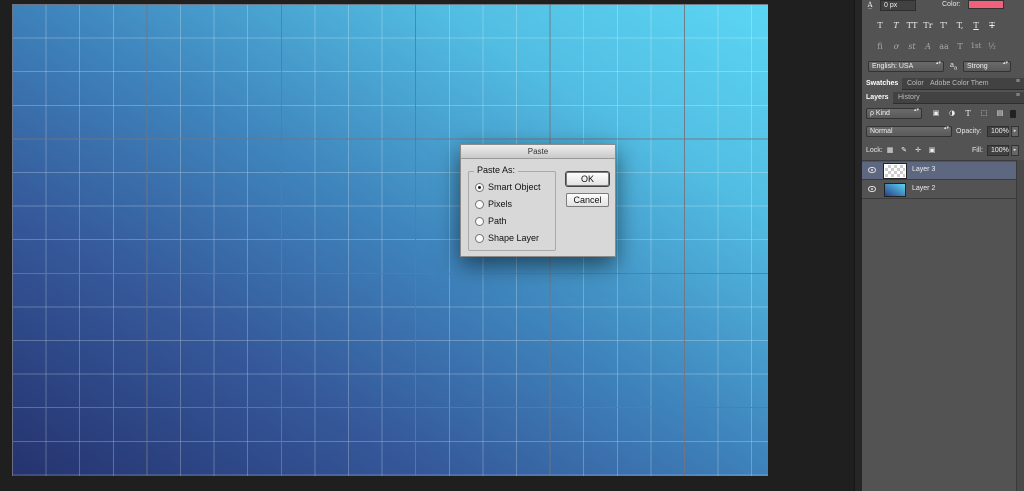  I want to click on lock-position-icon: ✛, so click(918, 150).